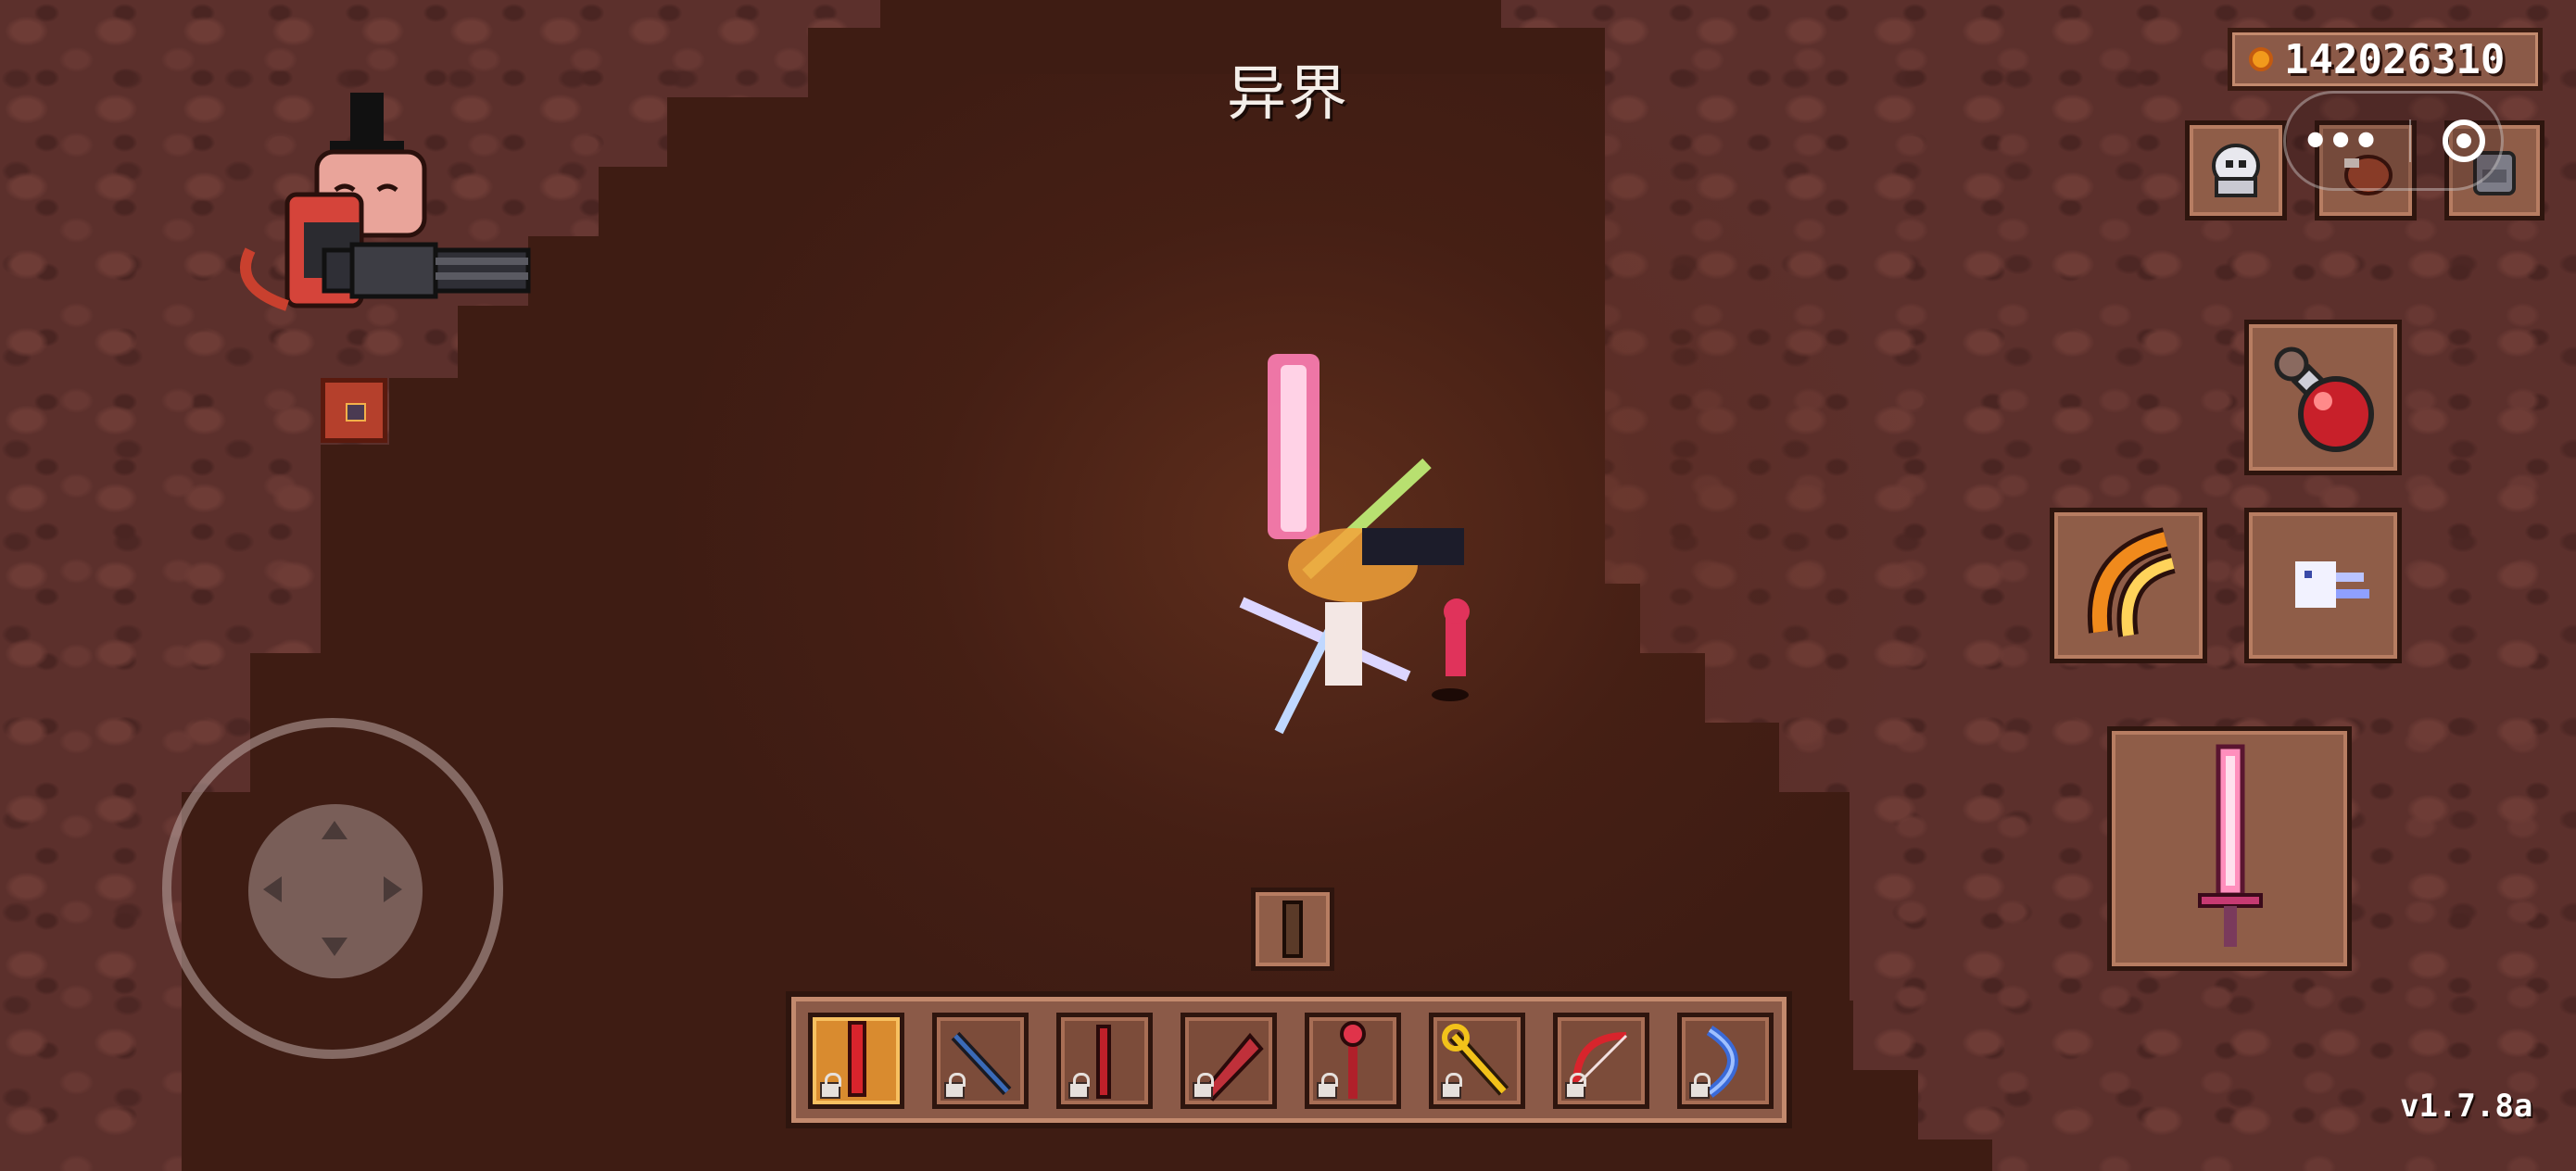  What do you see at coordinates (2341, 141) in the screenshot?
I see `more-menu-button: •••` at bounding box center [2341, 141].